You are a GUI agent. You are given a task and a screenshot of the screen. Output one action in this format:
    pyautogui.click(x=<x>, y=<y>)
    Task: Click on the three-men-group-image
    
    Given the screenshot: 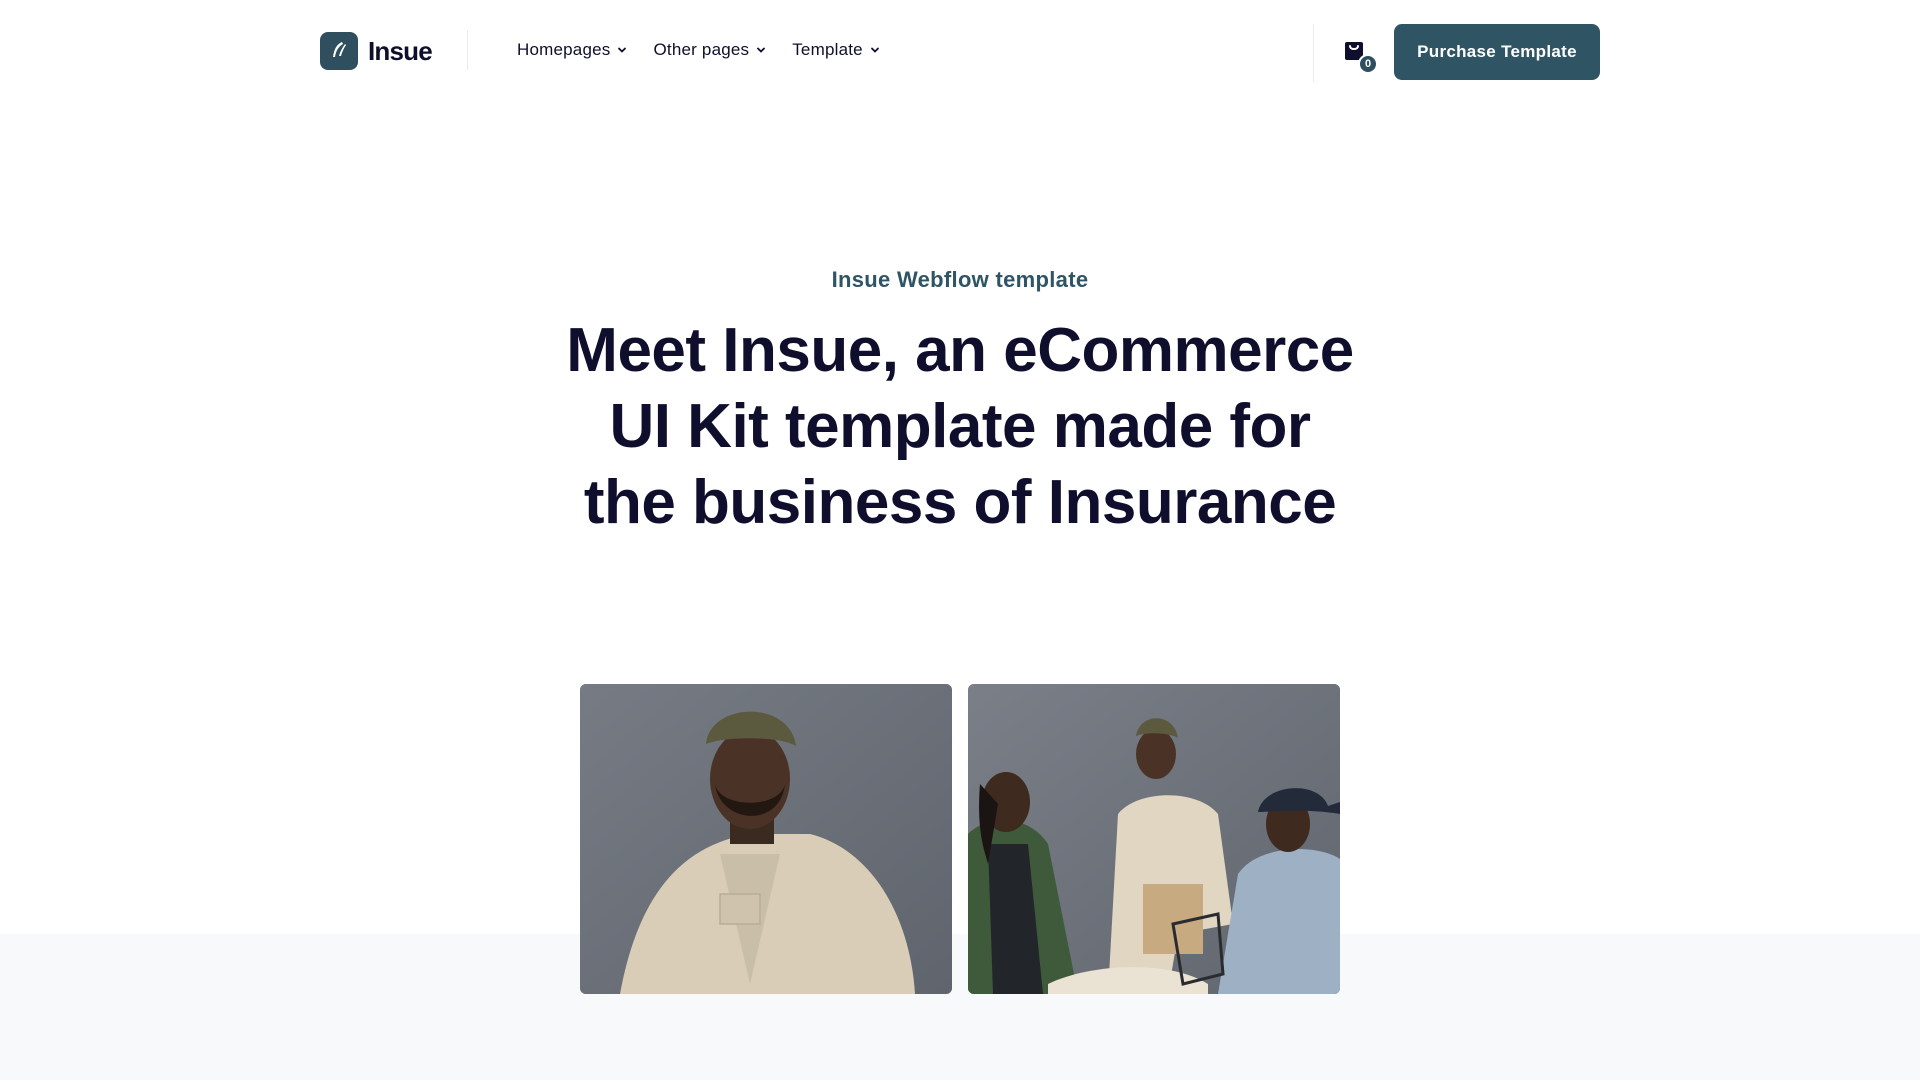 What is the action you would take?
    pyautogui.click(x=1154, y=839)
    